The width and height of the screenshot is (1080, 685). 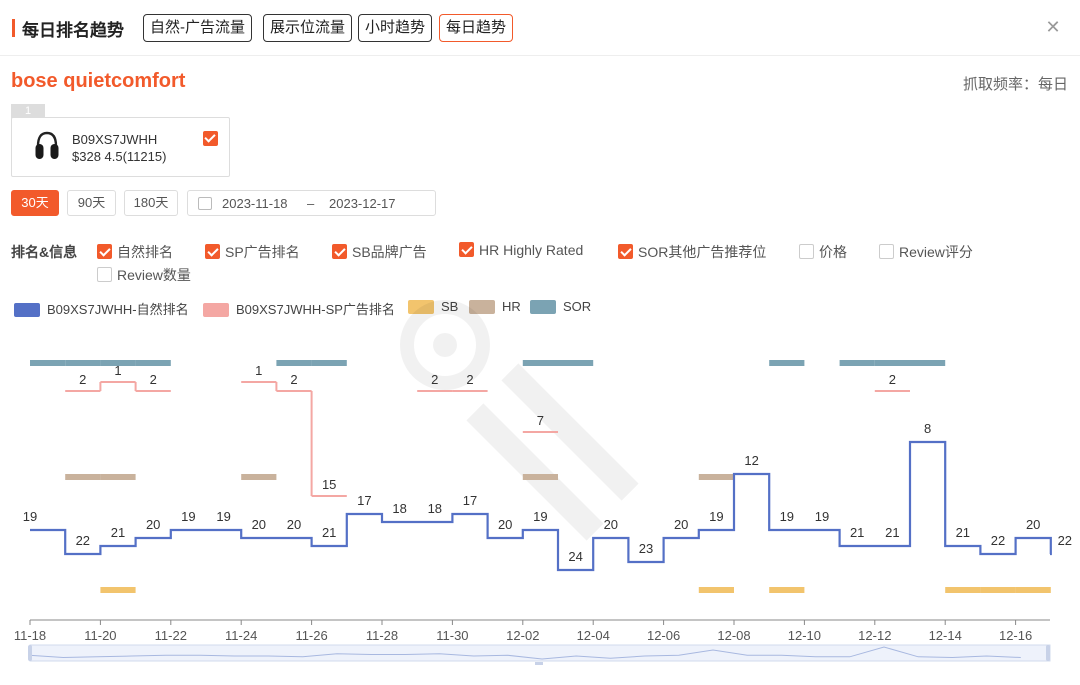 I want to click on legend-hr: HR, so click(x=495, y=307).